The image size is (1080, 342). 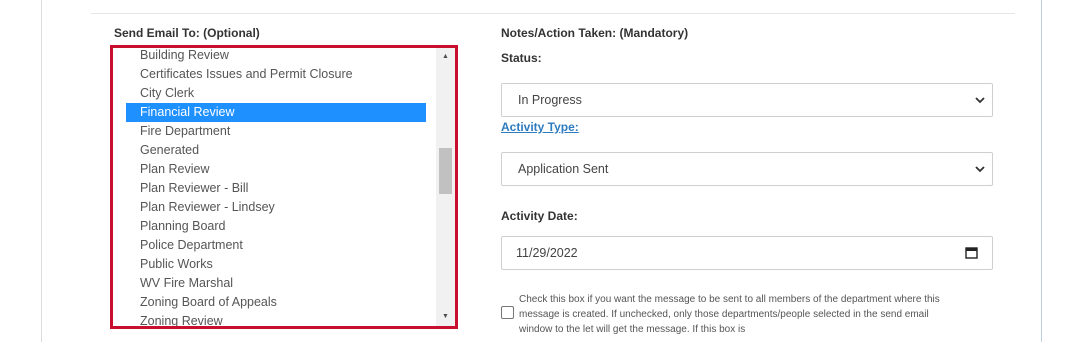 What do you see at coordinates (547, 253) in the screenshot?
I see `activity-date-value: 11/29/2022` at bounding box center [547, 253].